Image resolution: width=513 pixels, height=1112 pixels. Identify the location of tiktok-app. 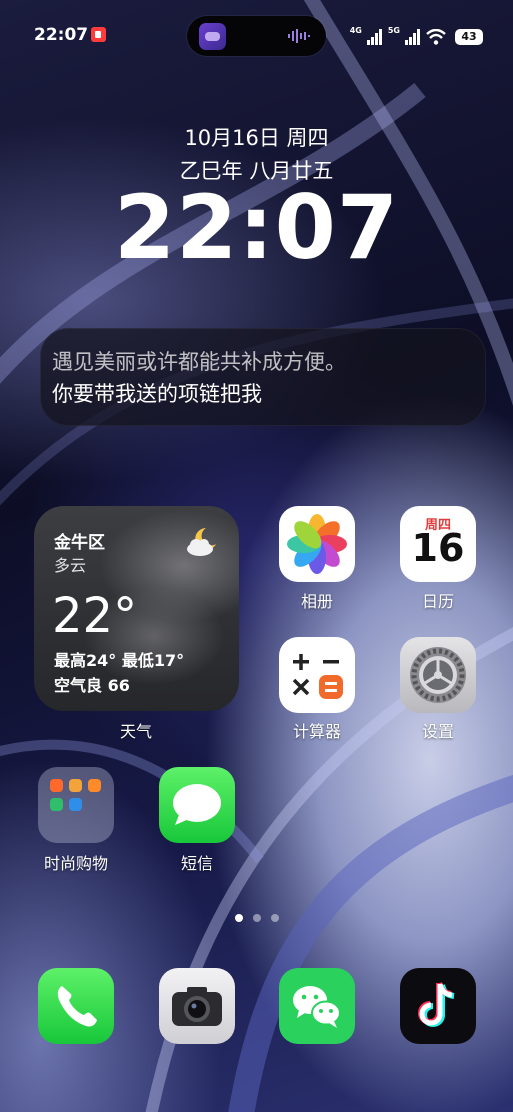
(438, 1006).